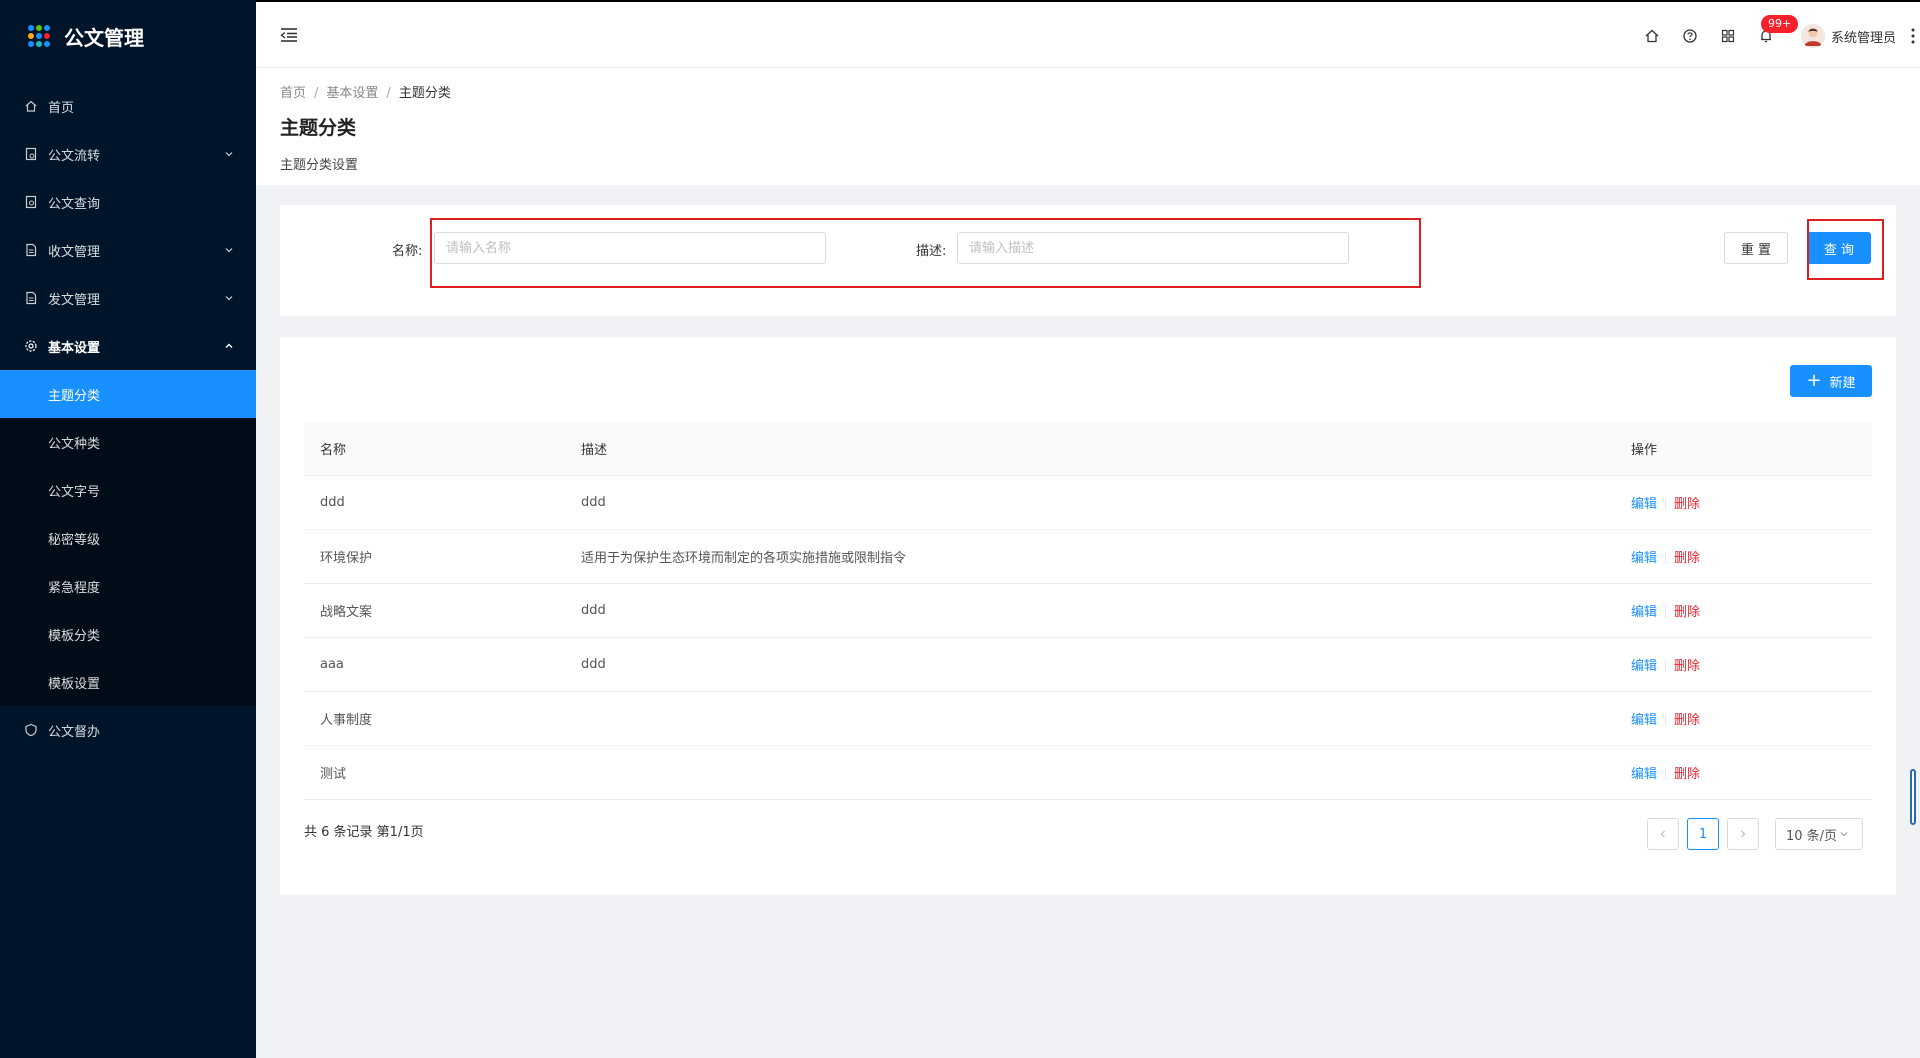 The width and height of the screenshot is (1920, 1058). I want to click on app-title: 公文管理, so click(104, 37).